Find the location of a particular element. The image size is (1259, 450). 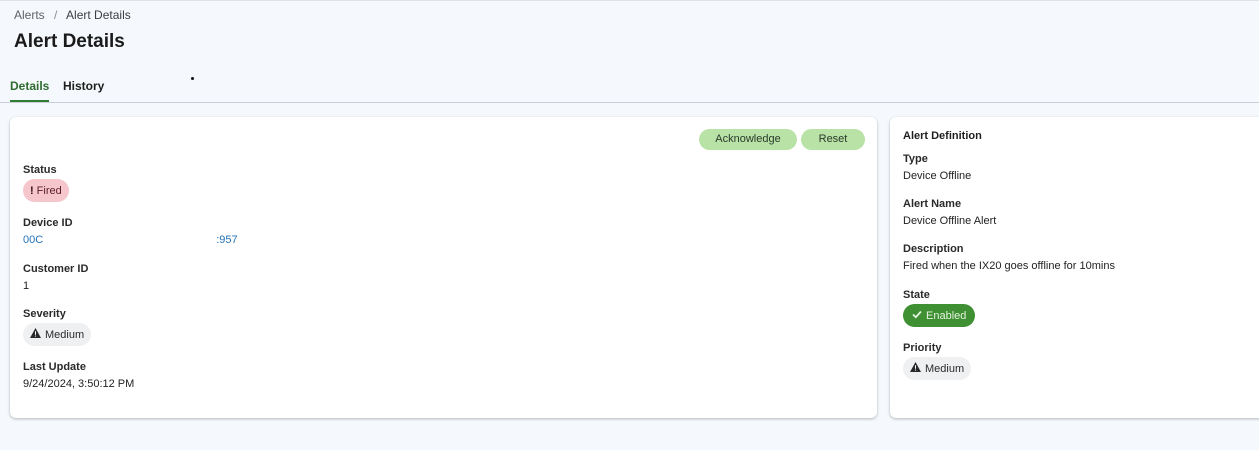

tab-history: History is located at coordinates (83, 89).